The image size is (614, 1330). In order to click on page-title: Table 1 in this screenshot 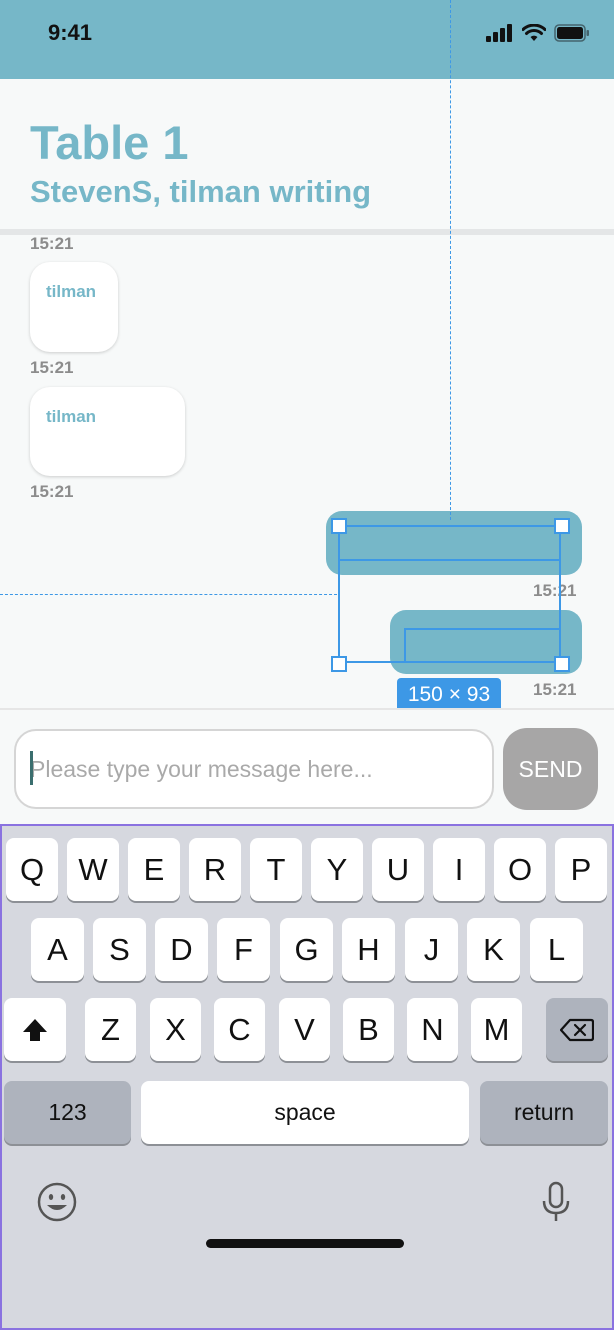, I will do `click(109, 142)`.